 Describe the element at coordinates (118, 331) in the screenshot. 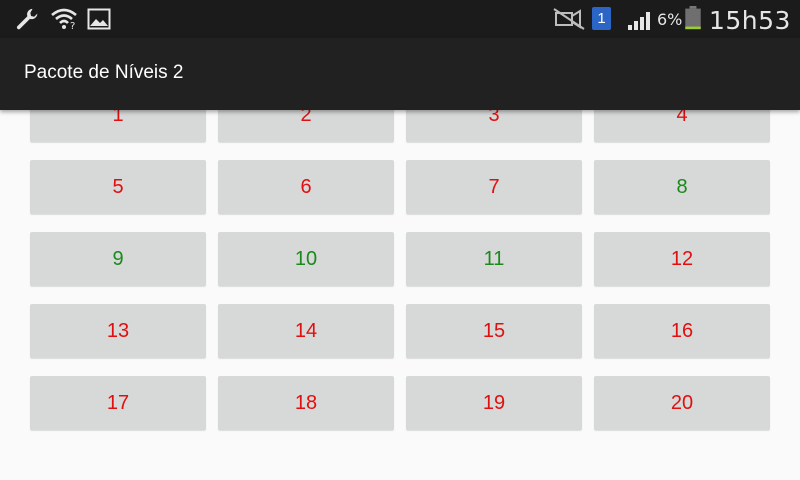

I see `level-button-13: 13` at that location.